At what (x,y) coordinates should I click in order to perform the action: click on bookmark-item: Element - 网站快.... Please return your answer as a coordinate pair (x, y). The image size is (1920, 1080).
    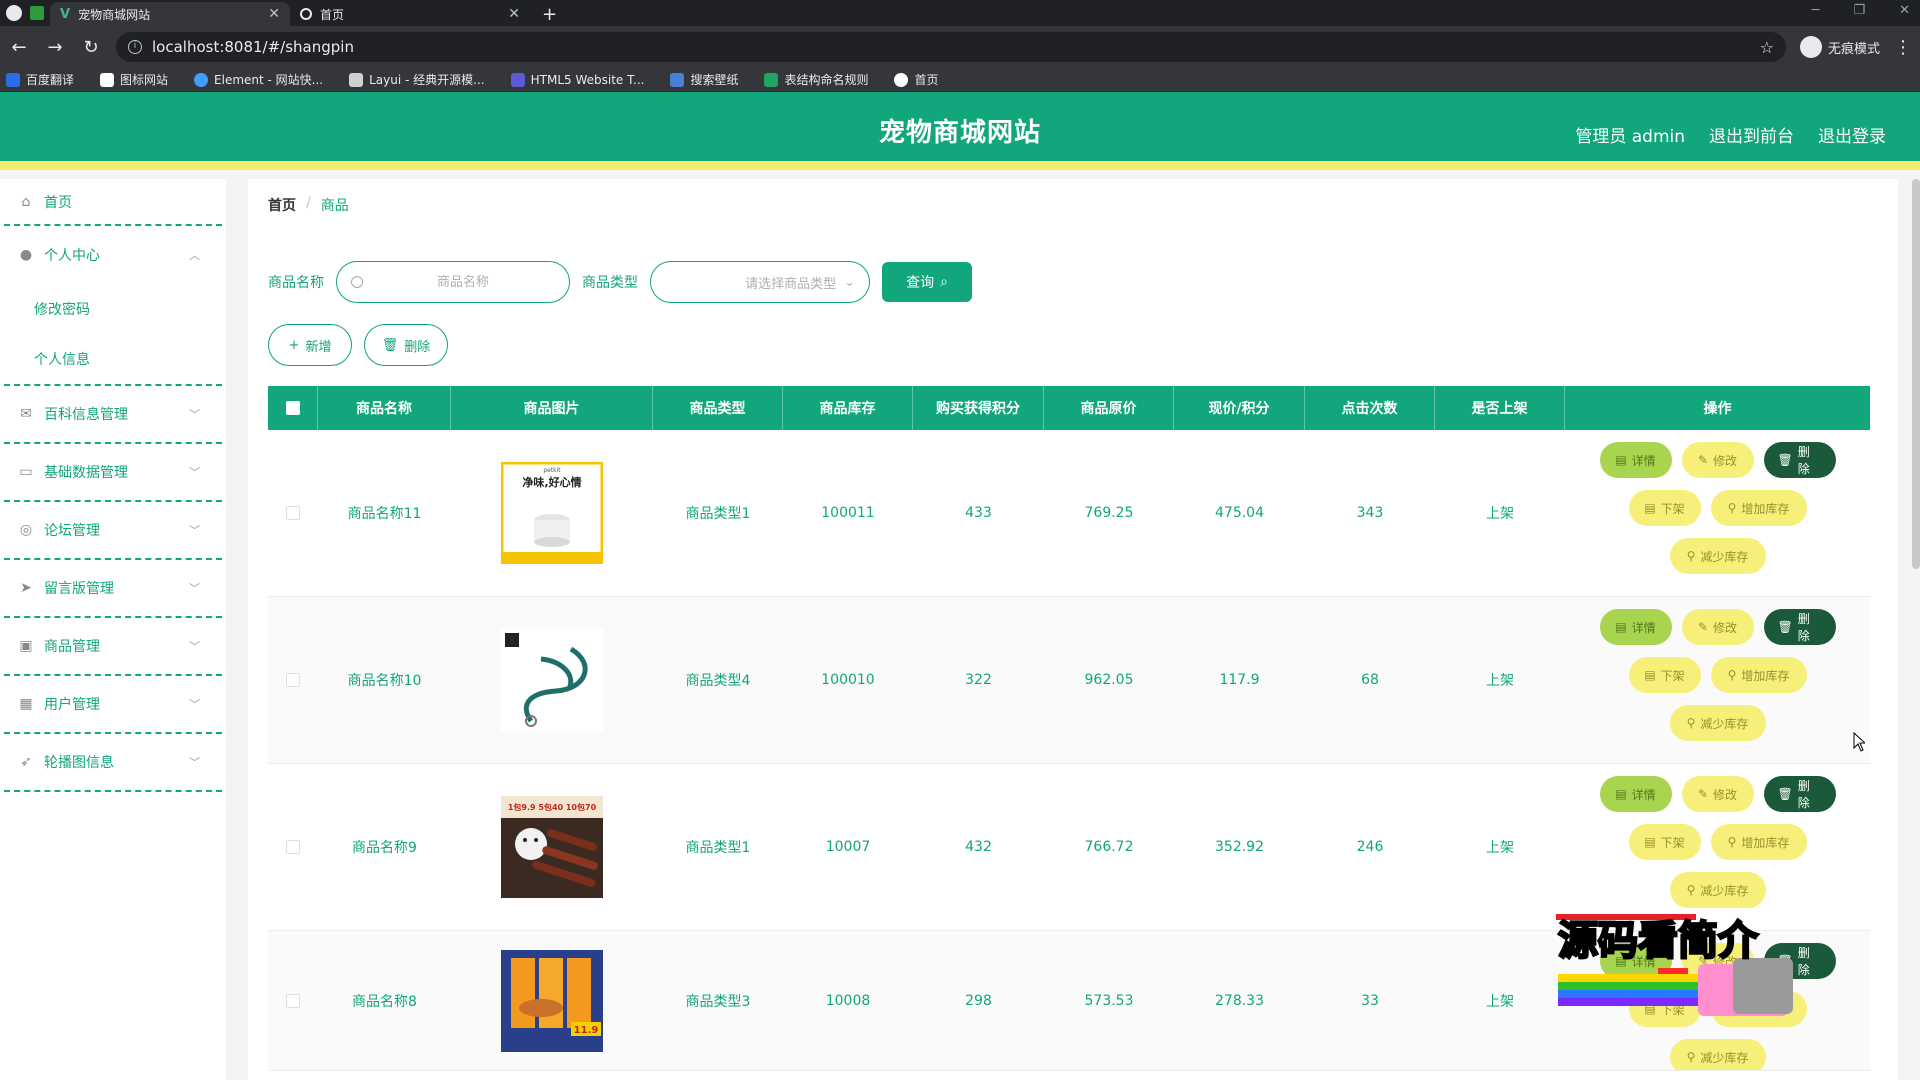
    Looking at the image, I should click on (258, 79).